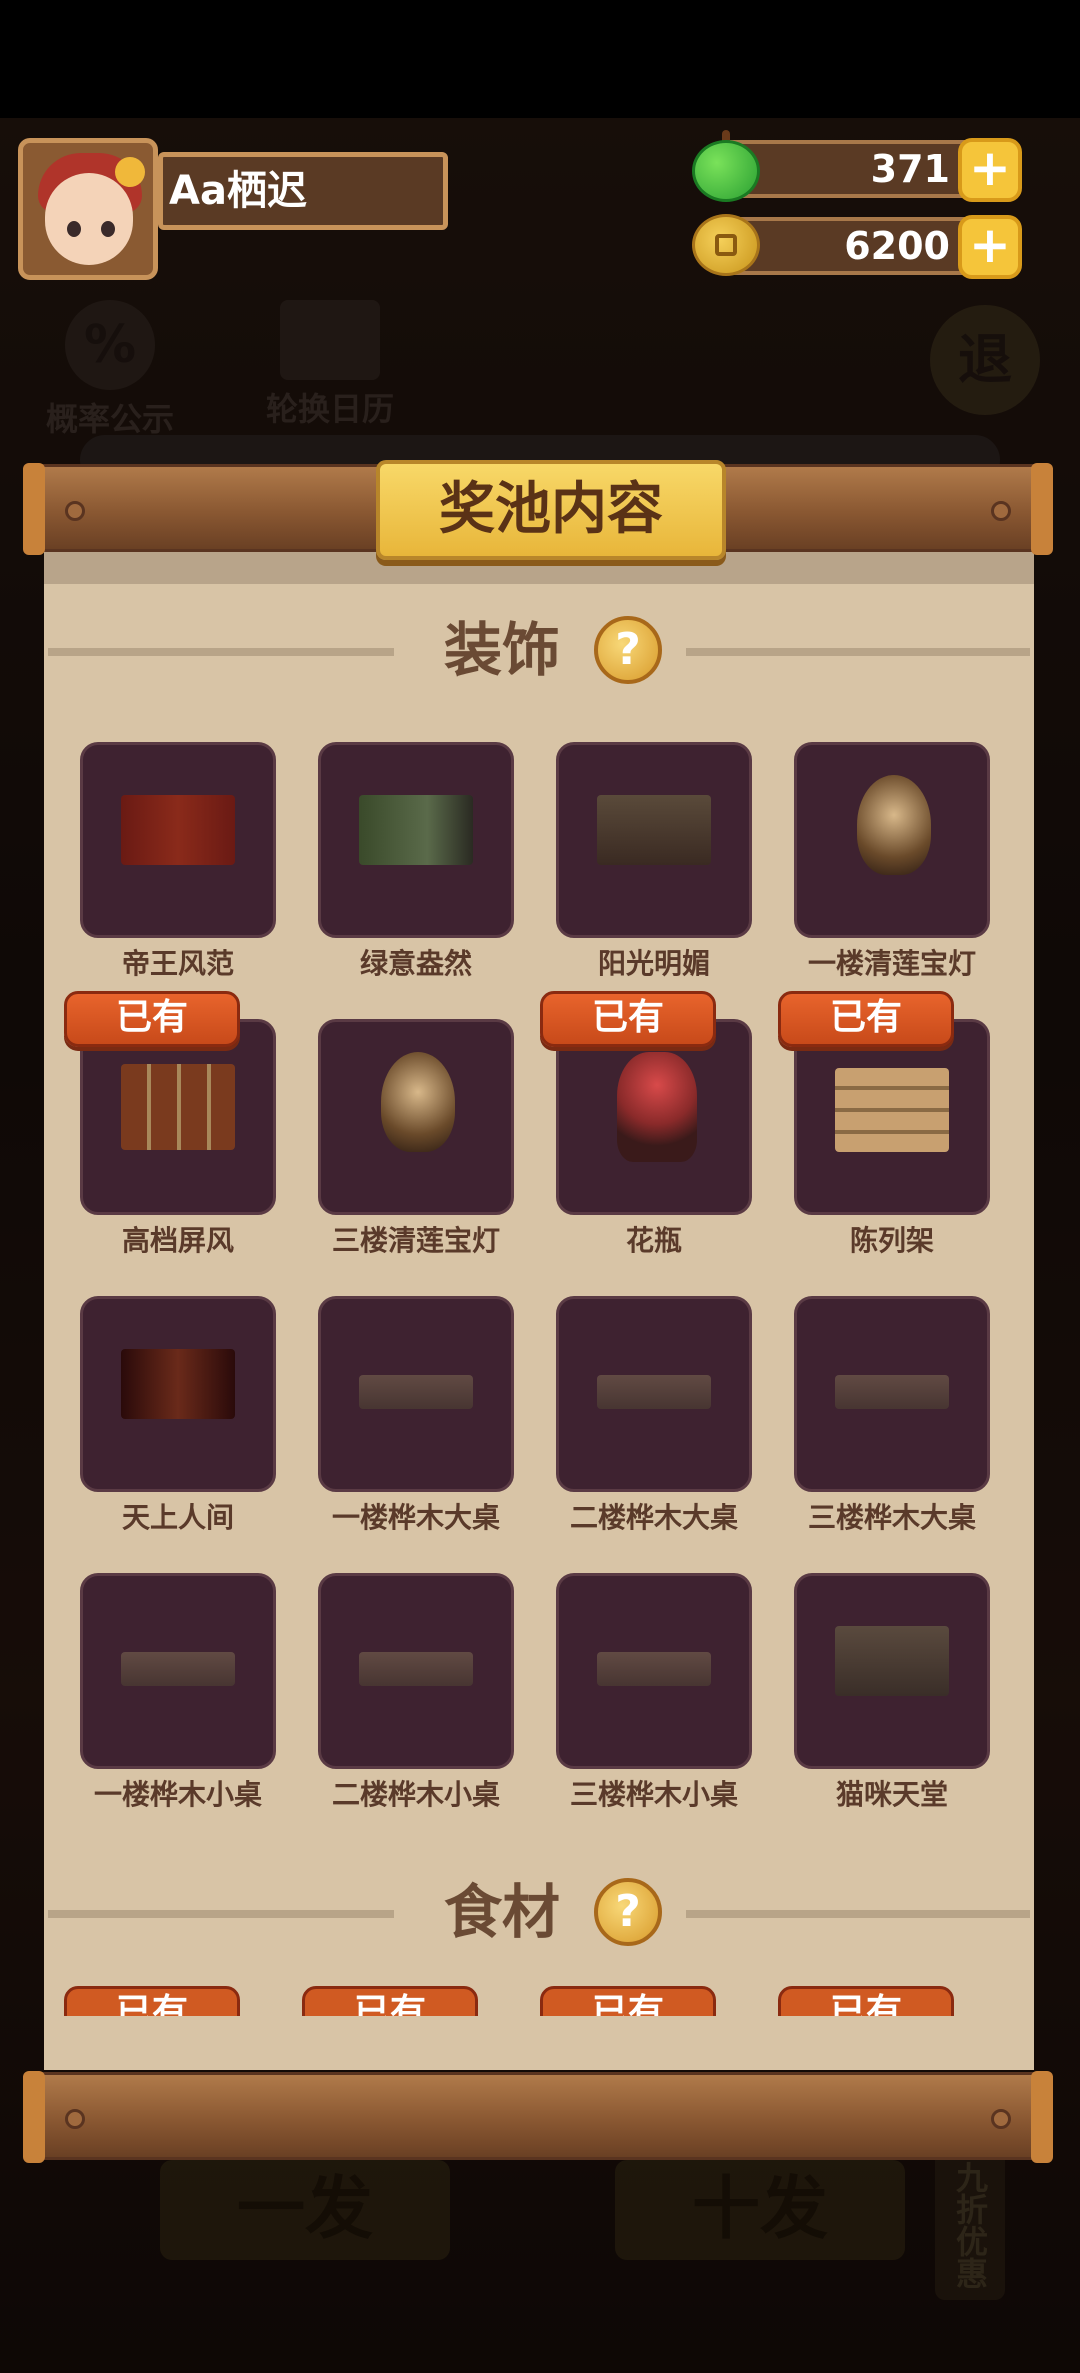 The width and height of the screenshot is (1080, 2373). I want to click on cat-room-icon, so click(892, 1661).